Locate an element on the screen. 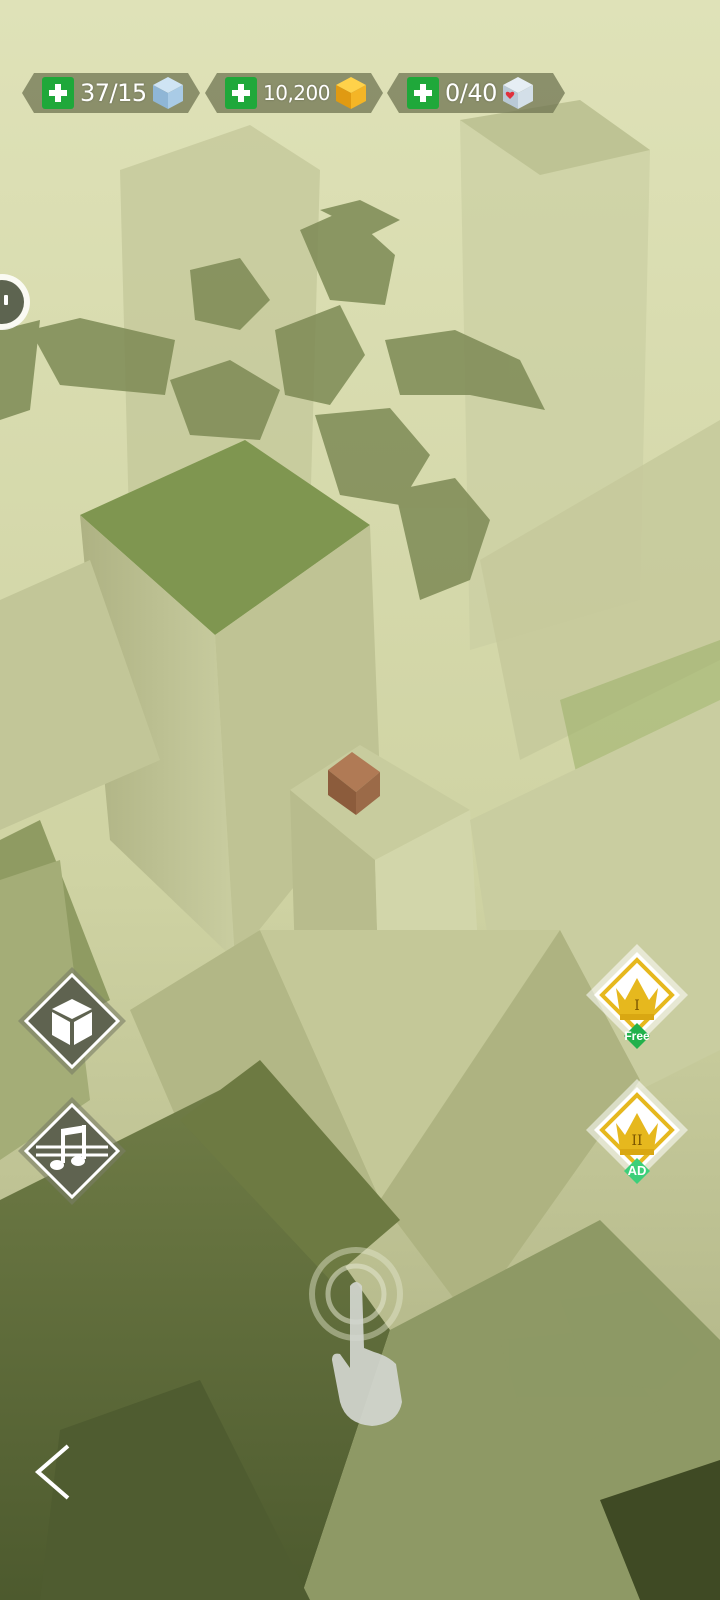  heart-cube-icon is located at coordinates (517, 93).